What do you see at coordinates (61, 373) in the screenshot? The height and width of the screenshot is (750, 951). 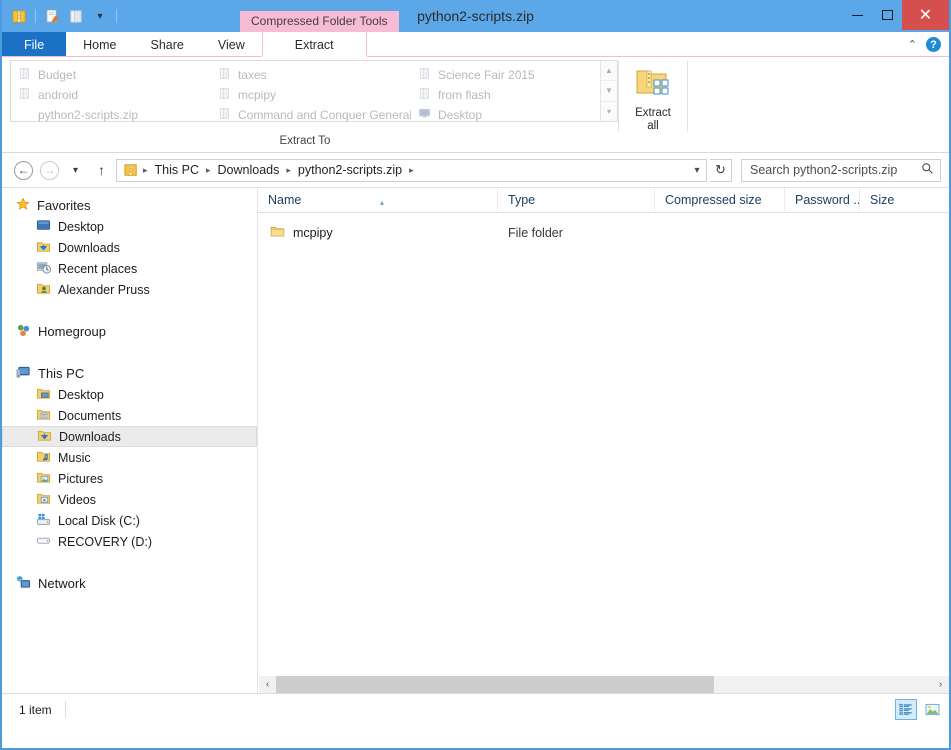 I see `nav-label: This PC` at bounding box center [61, 373].